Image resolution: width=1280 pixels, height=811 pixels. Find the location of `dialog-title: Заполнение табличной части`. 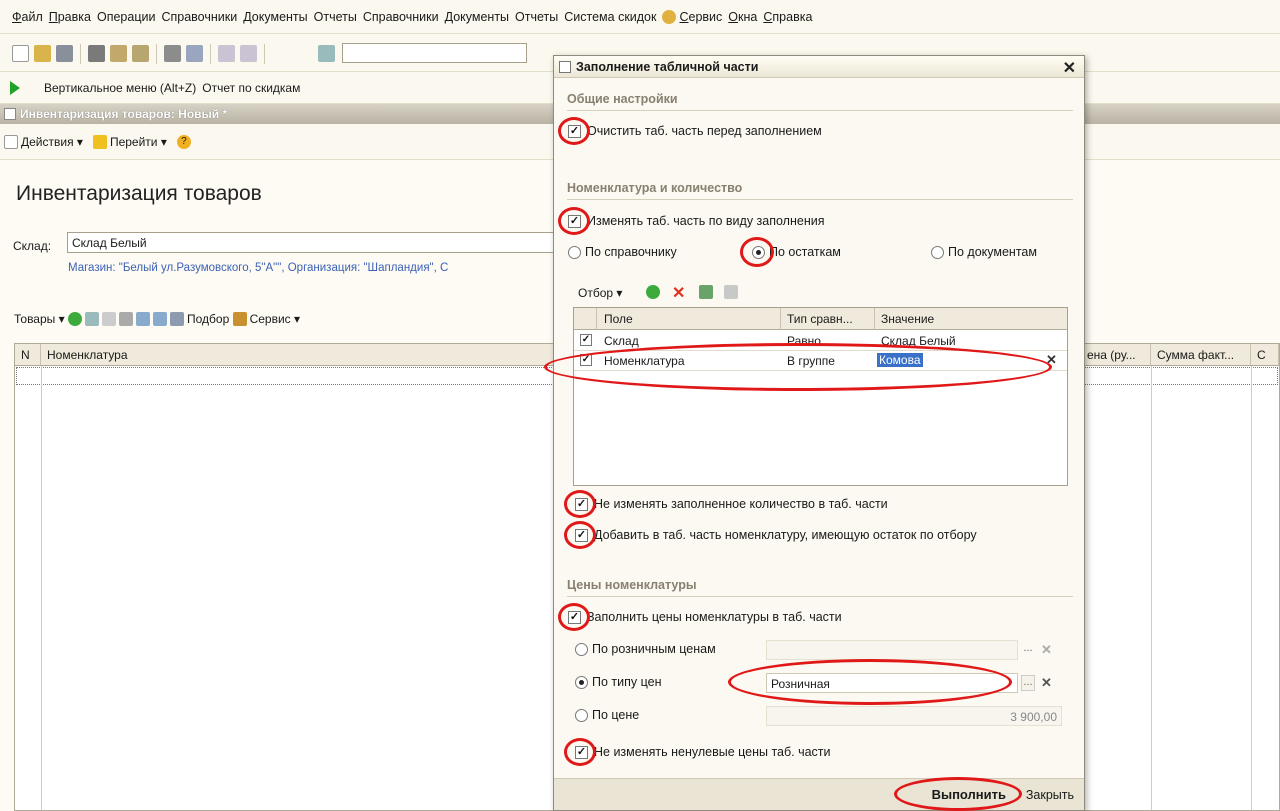

dialog-title: Заполнение табличной части is located at coordinates (667, 66).